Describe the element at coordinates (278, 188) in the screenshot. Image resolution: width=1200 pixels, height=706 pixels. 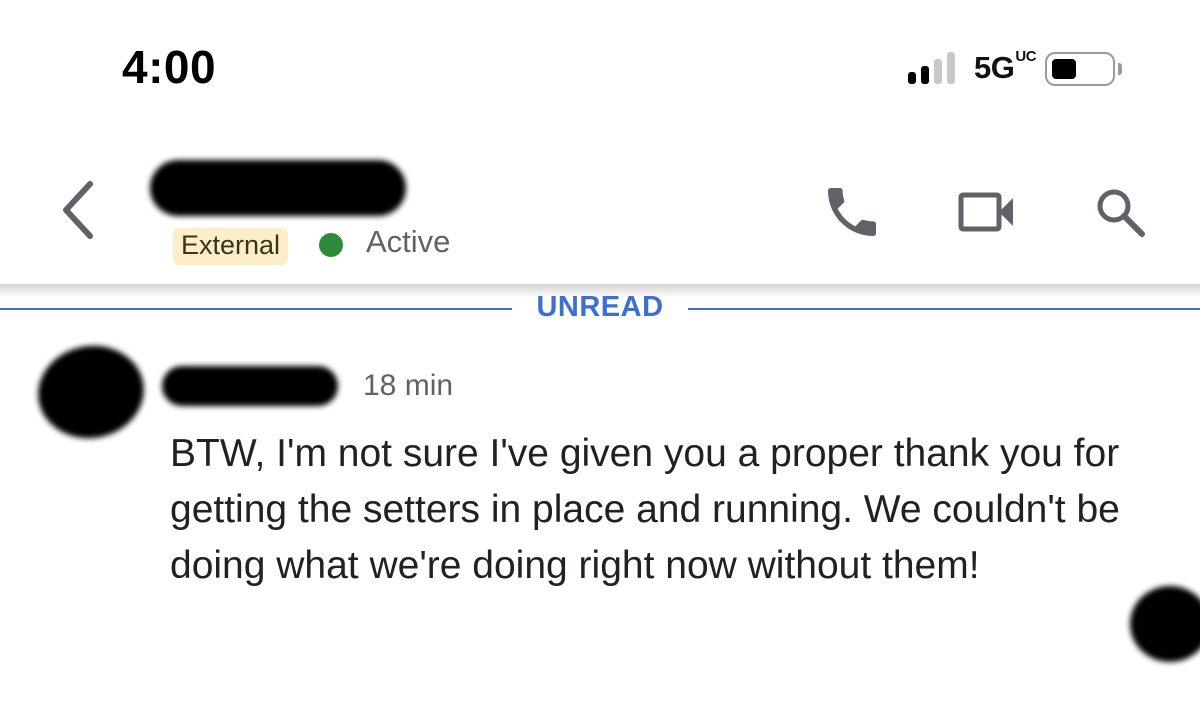
I see `redacted-contact-name` at that location.